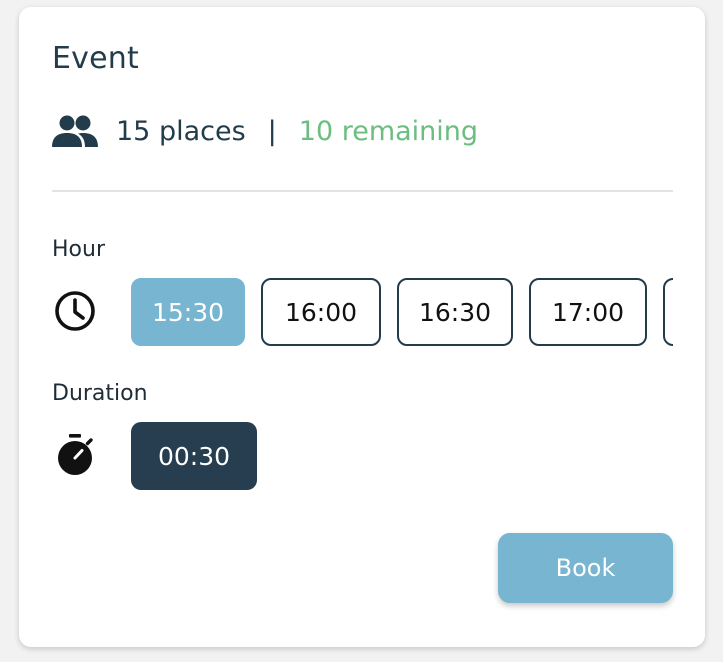 This screenshot has width=723, height=662. What do you see at coordinates (588, 312) in the screenshot?
I see `hour-slot-1700: 17:00` at bounding box center [588, 312].